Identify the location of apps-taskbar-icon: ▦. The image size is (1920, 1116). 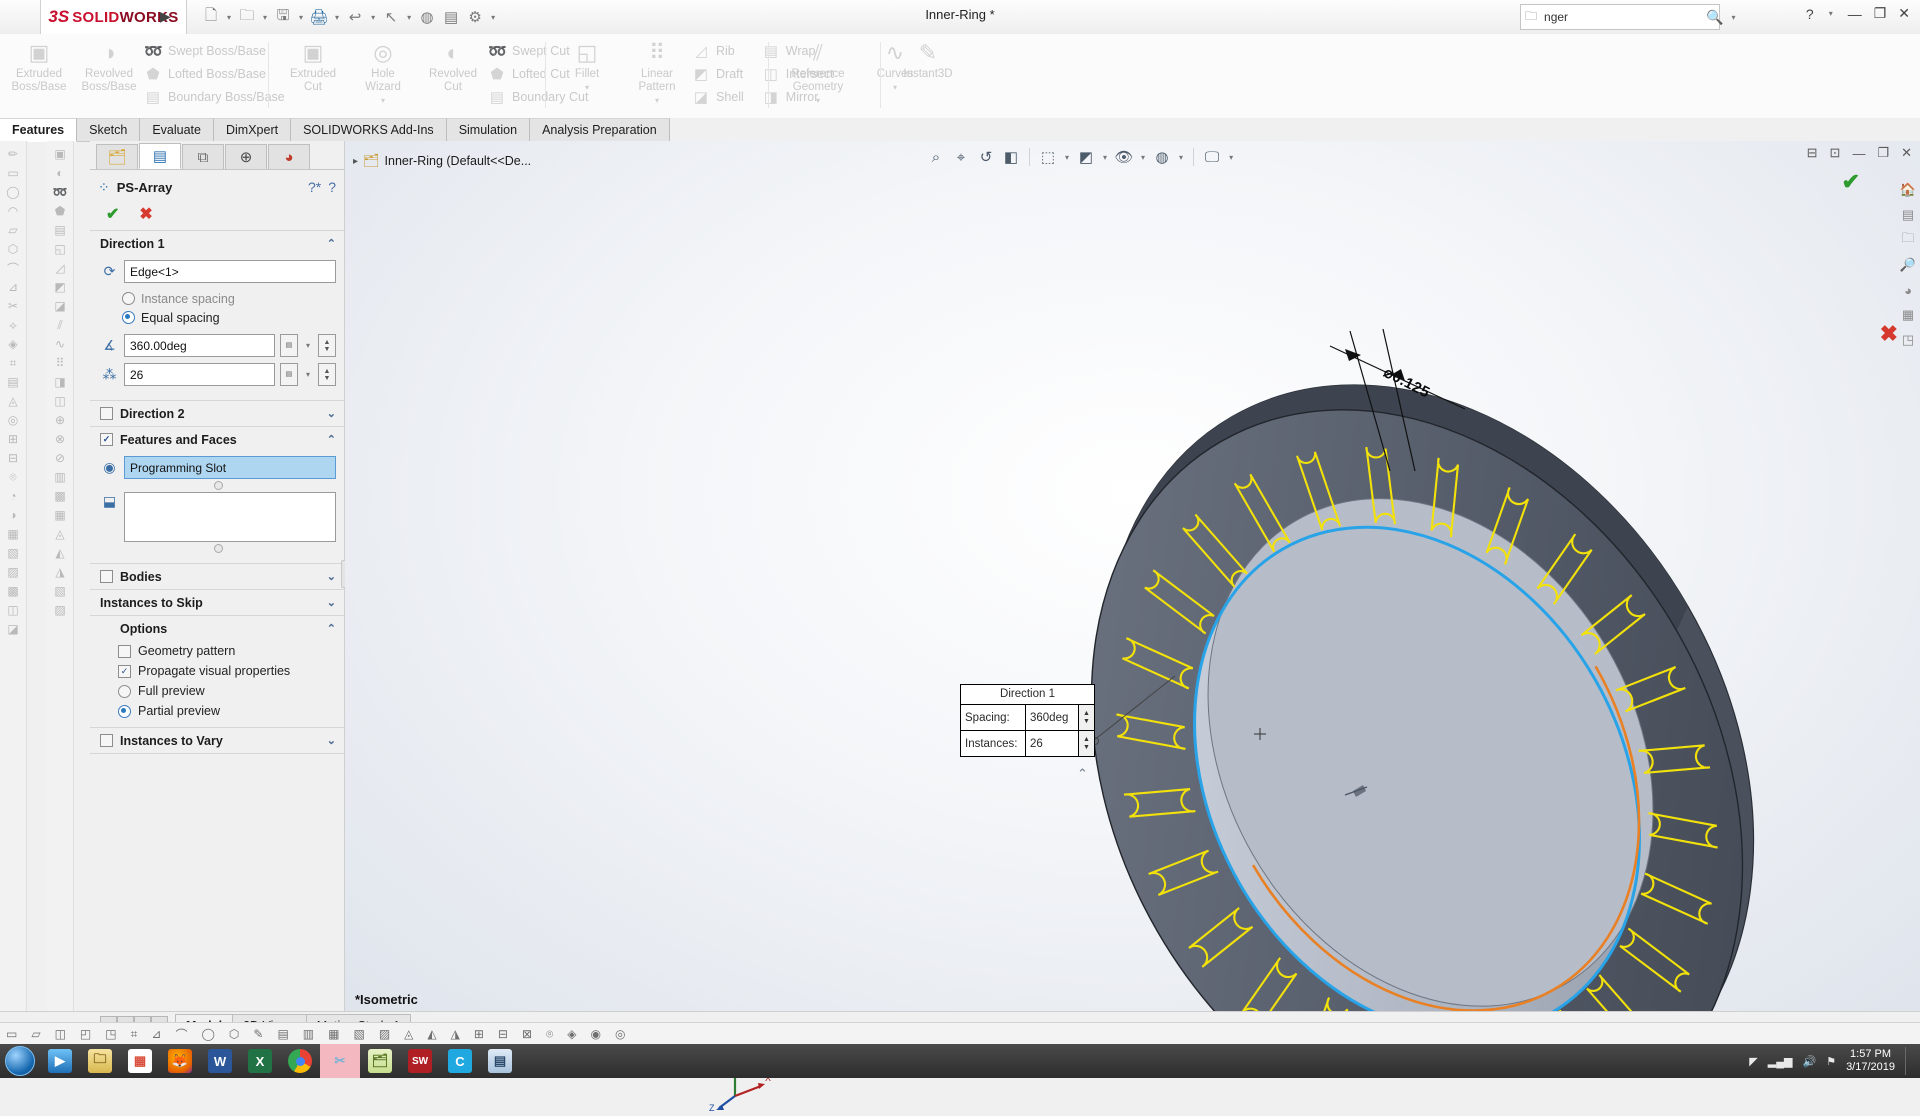
(140, 1061).